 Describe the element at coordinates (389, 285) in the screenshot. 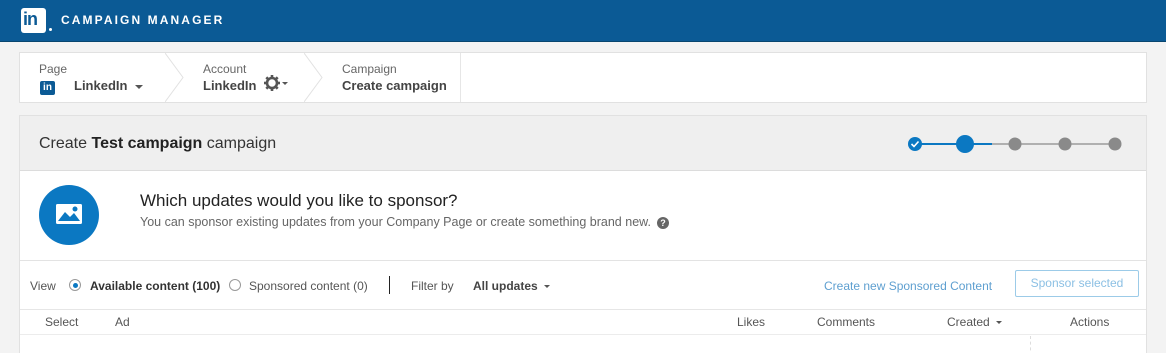

I see `toolbar-divider` at that location.